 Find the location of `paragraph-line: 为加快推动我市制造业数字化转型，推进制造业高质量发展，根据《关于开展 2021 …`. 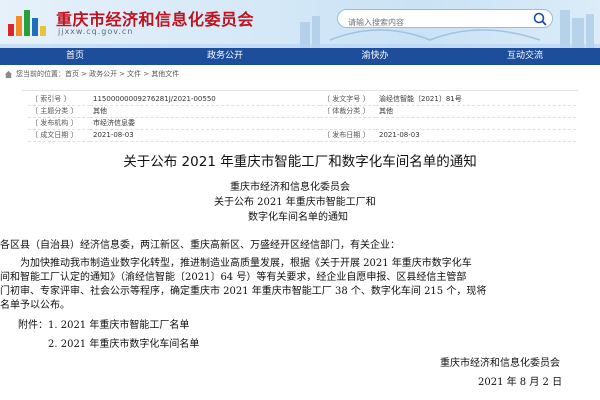

paragraph-line: 为加快推动我市制造业数字化转型，推进制造业高质量发展，根据《关于开展 2021 … is located at coordinates (246, 263).